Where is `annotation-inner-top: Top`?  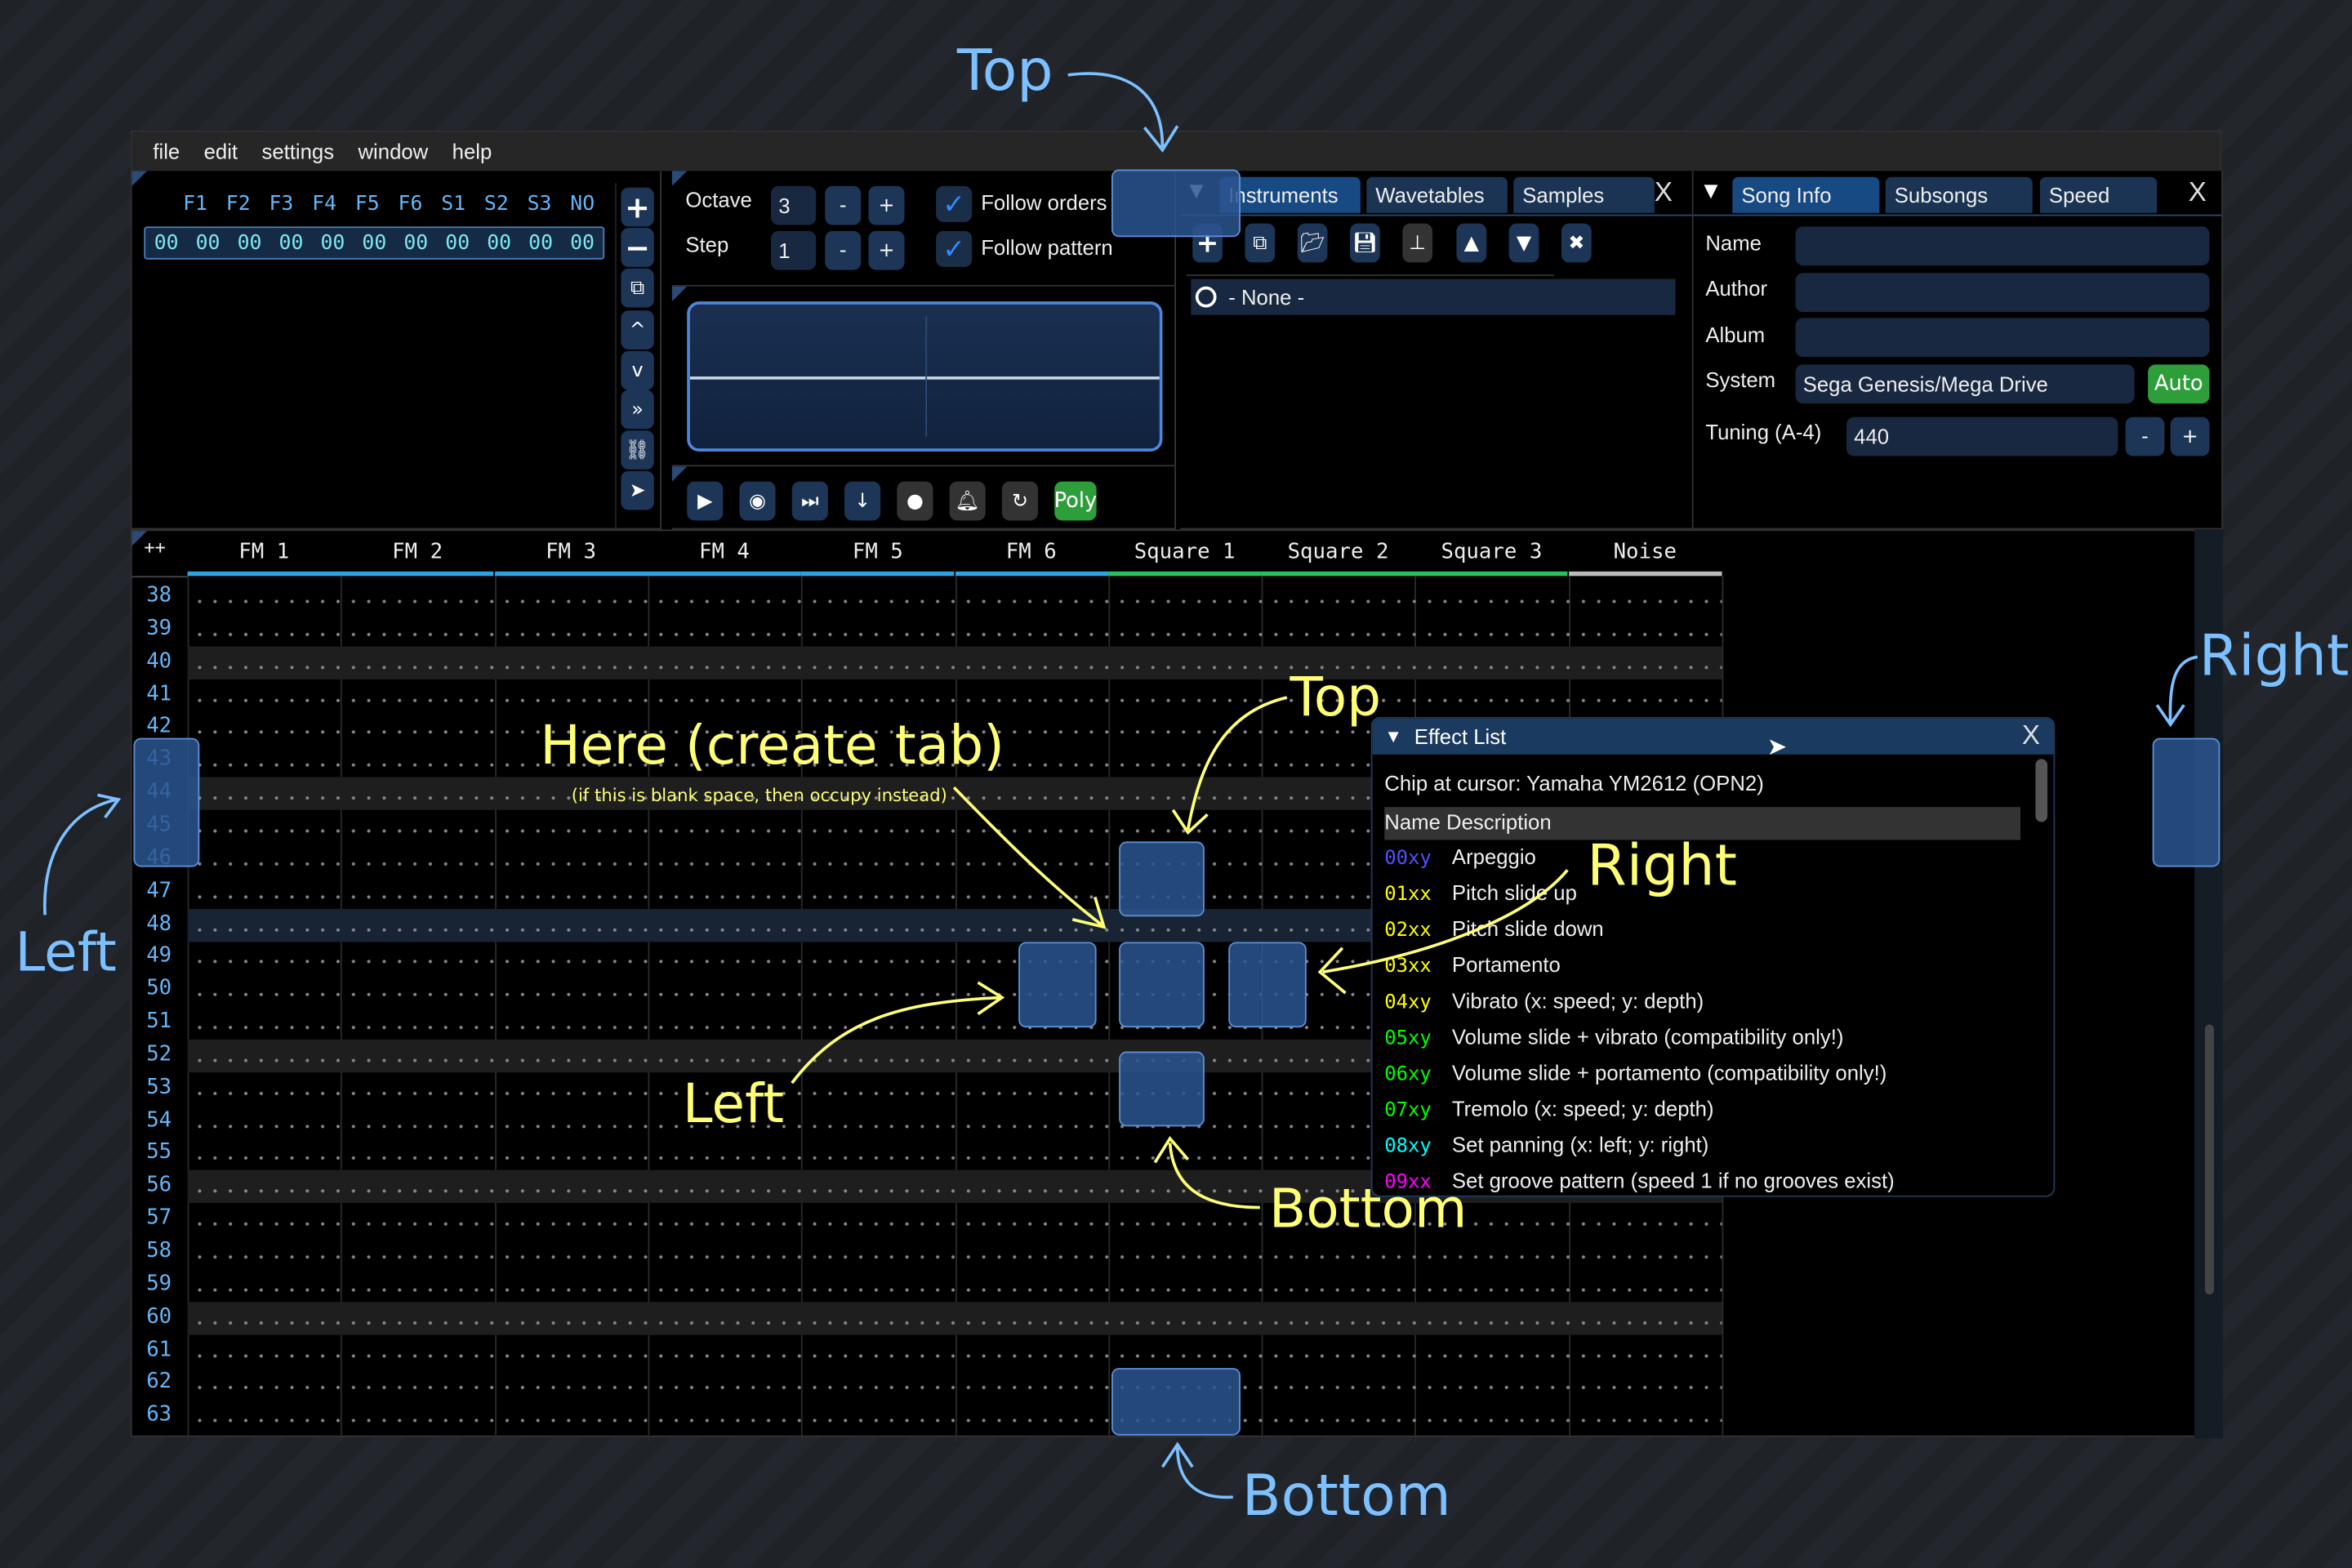
annotation-inner-top: Top is located at coordinates (1336, 698).